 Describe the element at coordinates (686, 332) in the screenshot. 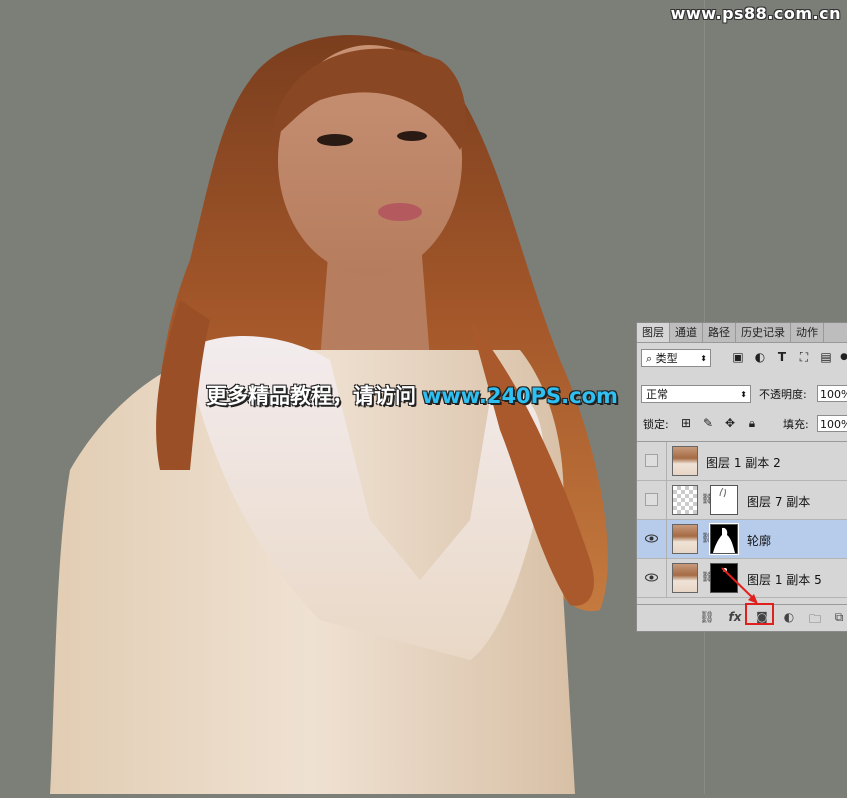

I see `tab-channels: 通道` at that location.